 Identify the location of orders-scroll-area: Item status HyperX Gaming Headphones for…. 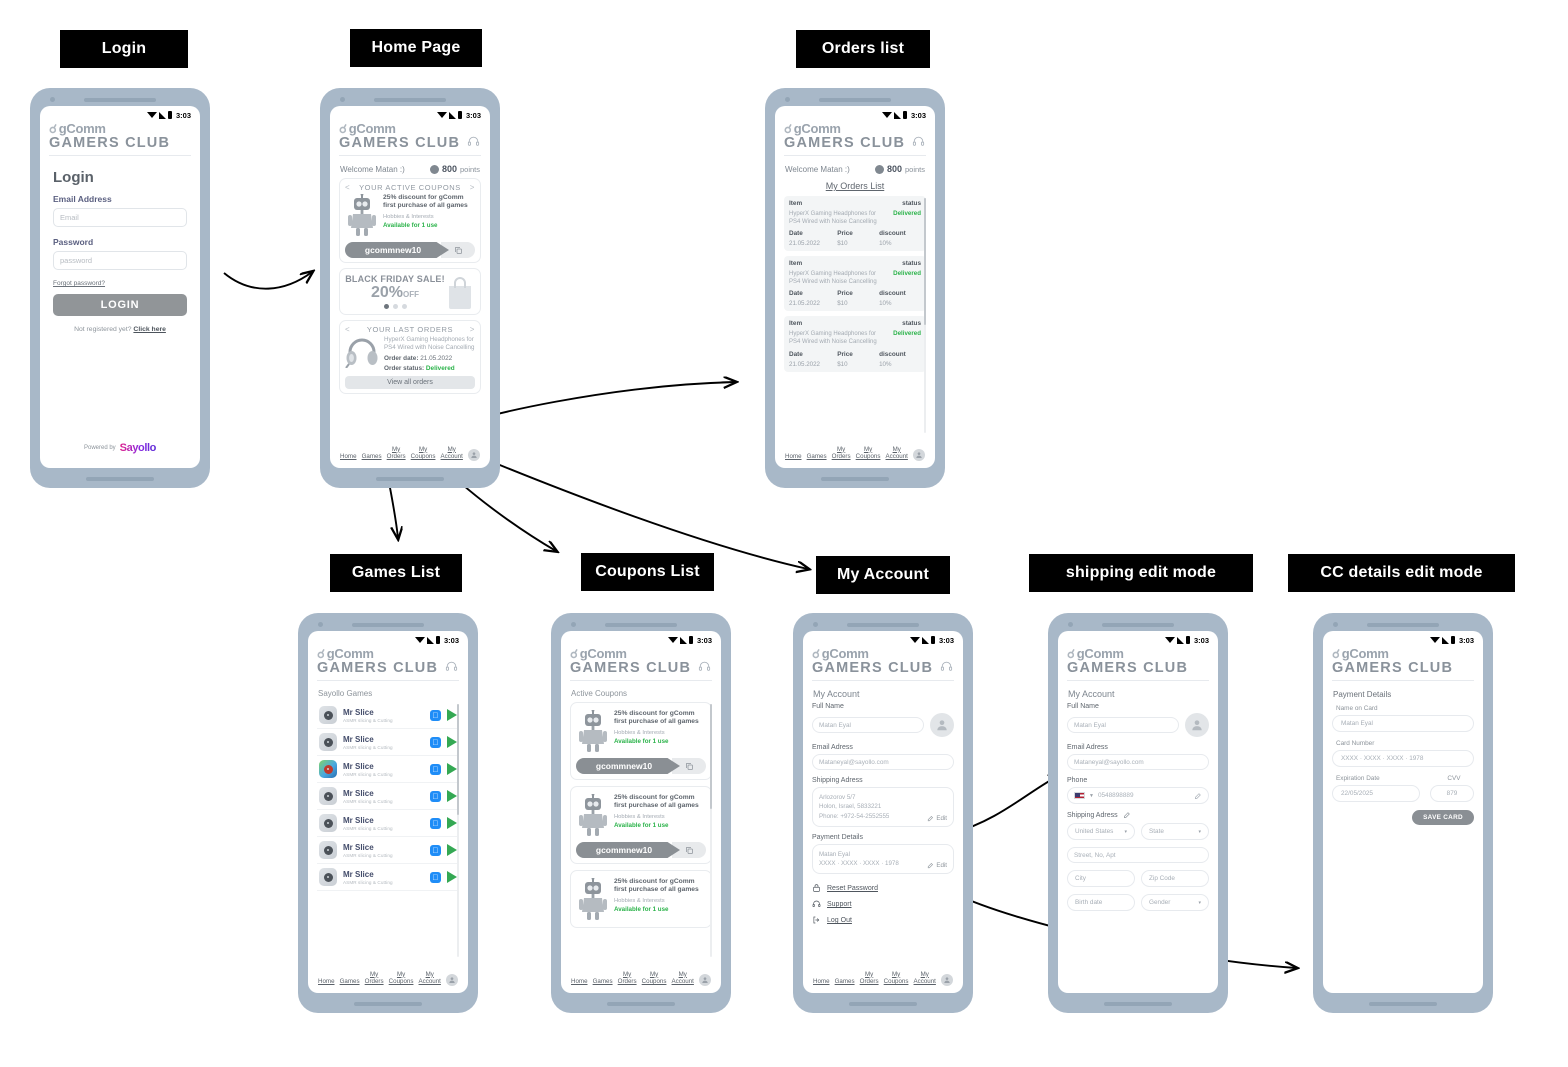
(855, 318).